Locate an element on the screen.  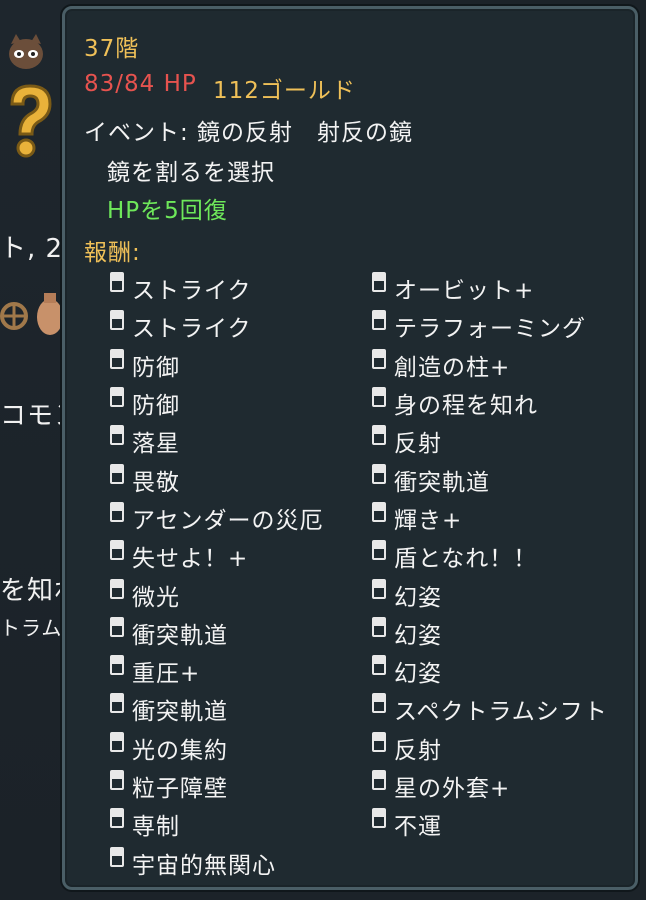
reward-item: 畏敬 is located at coordinates (240, 479).